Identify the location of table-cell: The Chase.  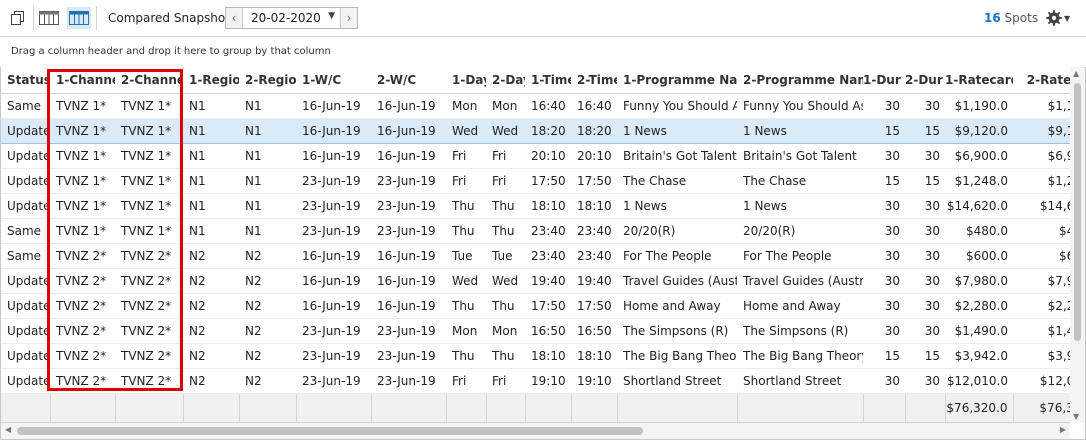
(677, 181).